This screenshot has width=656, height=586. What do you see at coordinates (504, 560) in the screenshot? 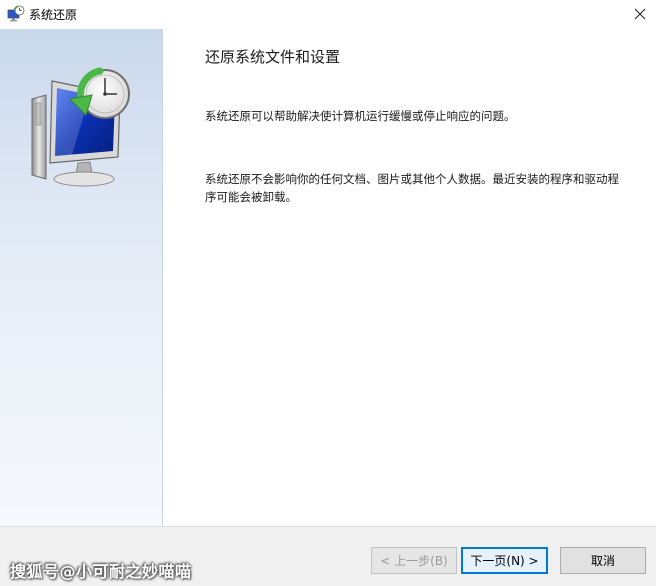
I see `next-button: 下一页(N) >` at bounding box center [504, 560].